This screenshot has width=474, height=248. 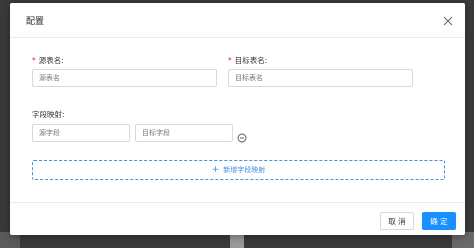 I want to click on close-icon, so click(x=448, y=20).